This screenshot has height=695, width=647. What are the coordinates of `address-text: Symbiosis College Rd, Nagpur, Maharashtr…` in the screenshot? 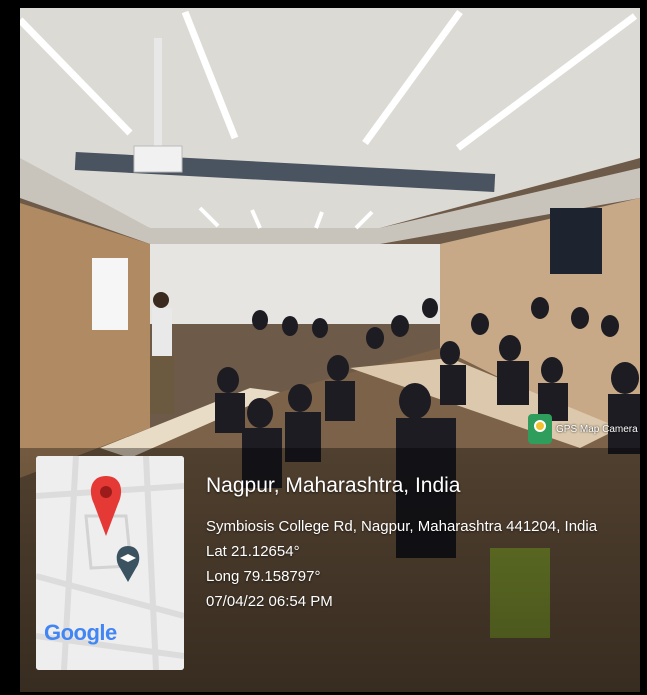 It's located at (402, 526).